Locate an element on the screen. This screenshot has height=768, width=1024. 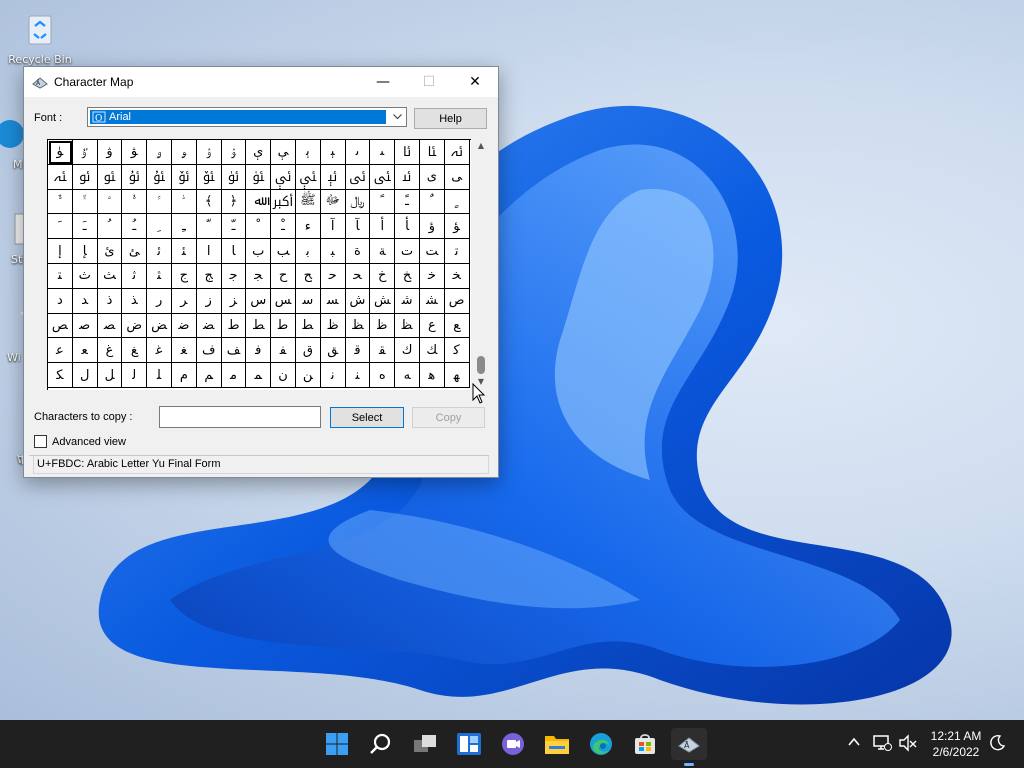
character-cell: ﻠ is located at coordinates (159, 375).